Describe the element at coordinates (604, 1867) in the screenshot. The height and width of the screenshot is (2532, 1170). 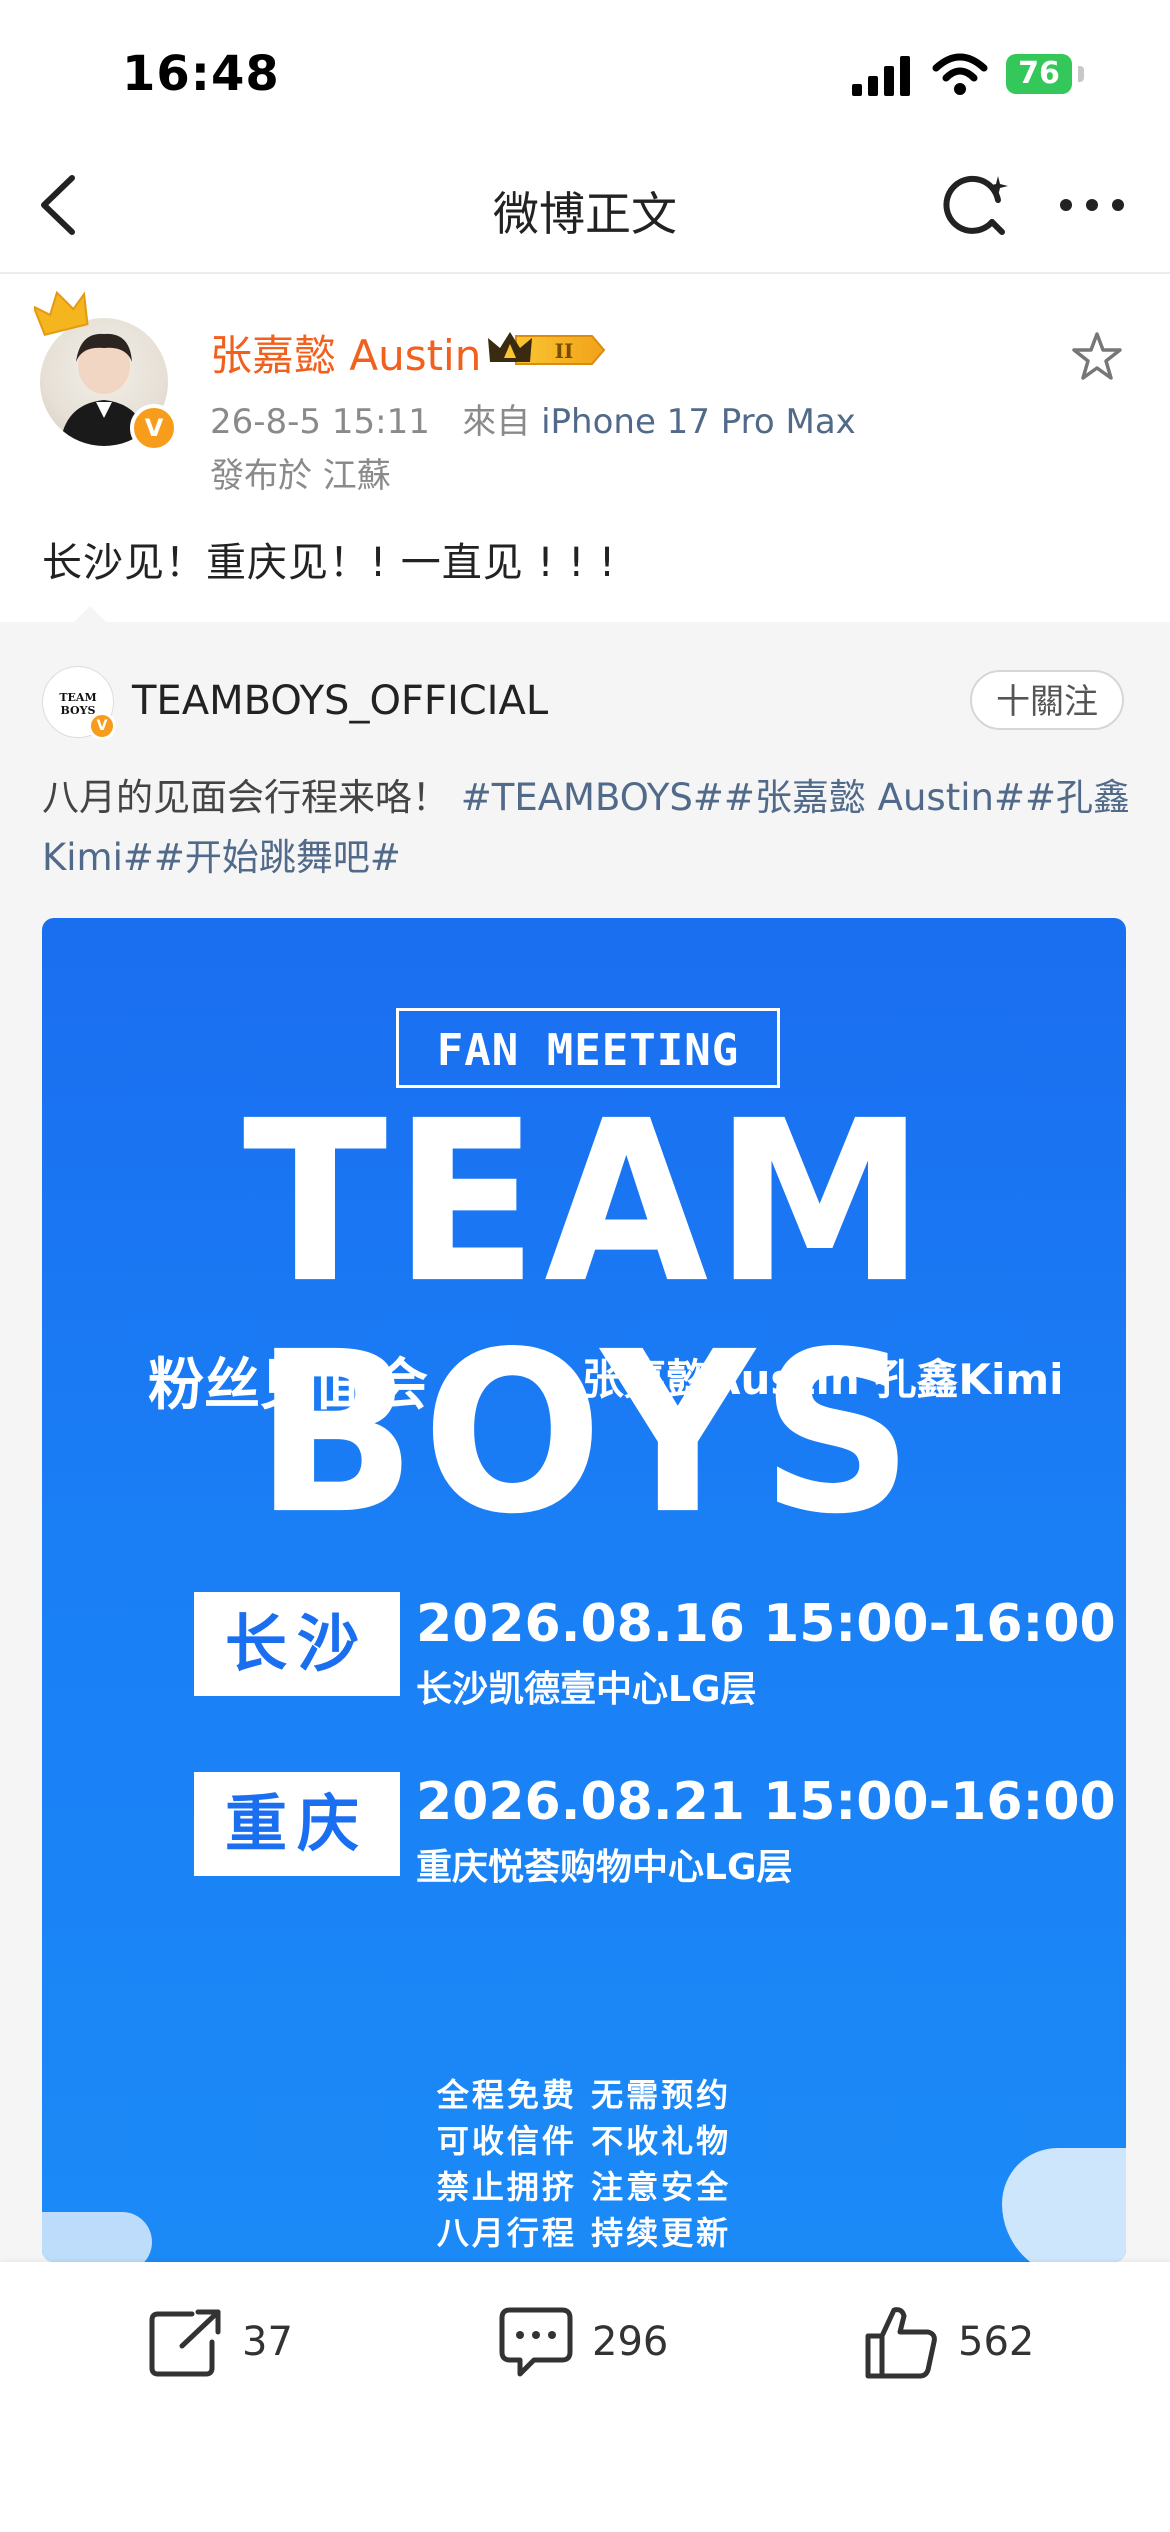
I see `event-venue: 重庆悦荟购物中心LG层` at that location.